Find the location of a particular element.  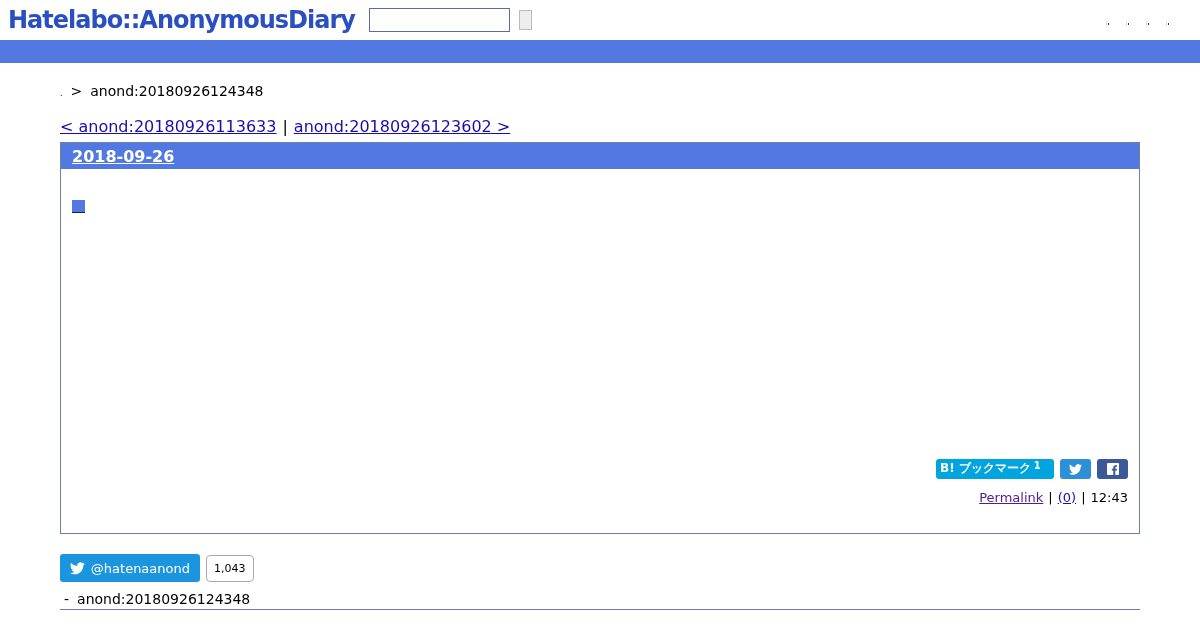

facebook-share-button is located at coordinates (1112, 469).